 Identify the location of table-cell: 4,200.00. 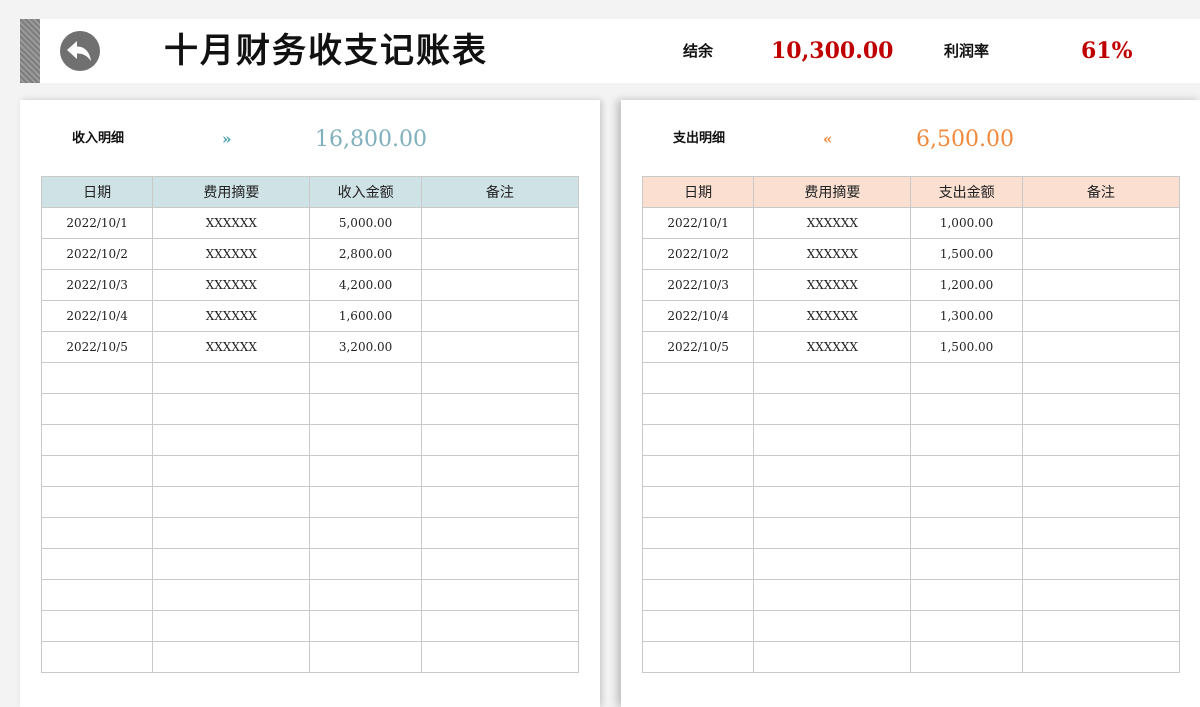
(365, 285).